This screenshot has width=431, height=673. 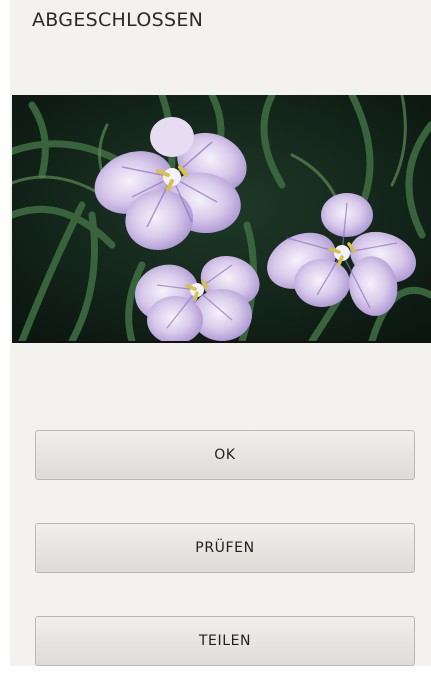 What do you see at coordinates (225, 548) in the screenshot?
I see `check-button: PRÜFEN` at bounding box center [225, 548].